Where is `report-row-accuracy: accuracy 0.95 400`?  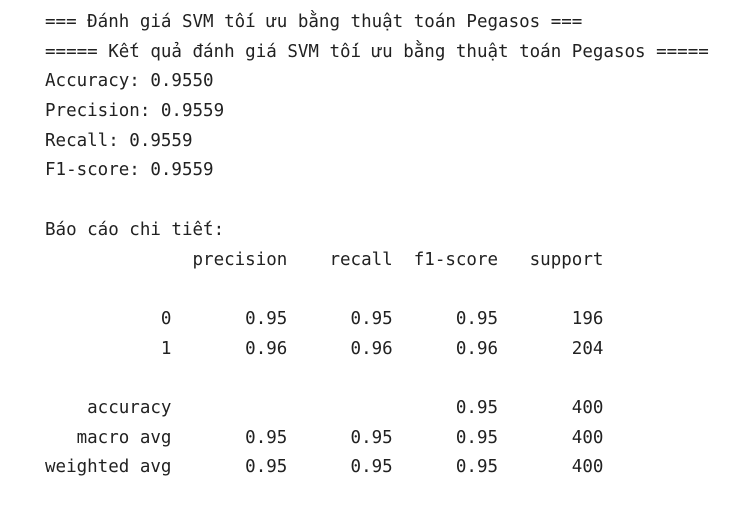
report-row-accuracy: accuracy 0.95 400 is located at coordinates (324, 407).